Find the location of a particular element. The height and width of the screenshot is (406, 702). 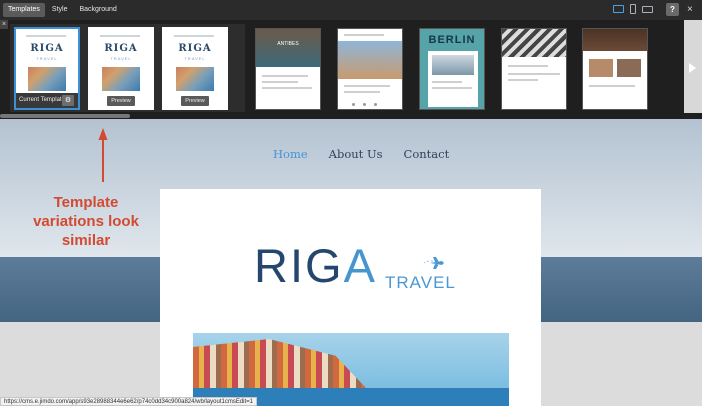

berlin-card is located at coordinates (453, 79).